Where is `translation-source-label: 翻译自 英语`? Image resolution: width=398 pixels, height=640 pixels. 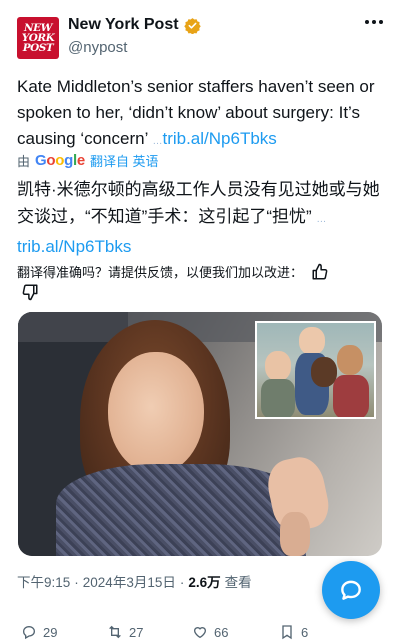 translation-source-label: 翻译自 英语 is located at coordinates (124, 160).